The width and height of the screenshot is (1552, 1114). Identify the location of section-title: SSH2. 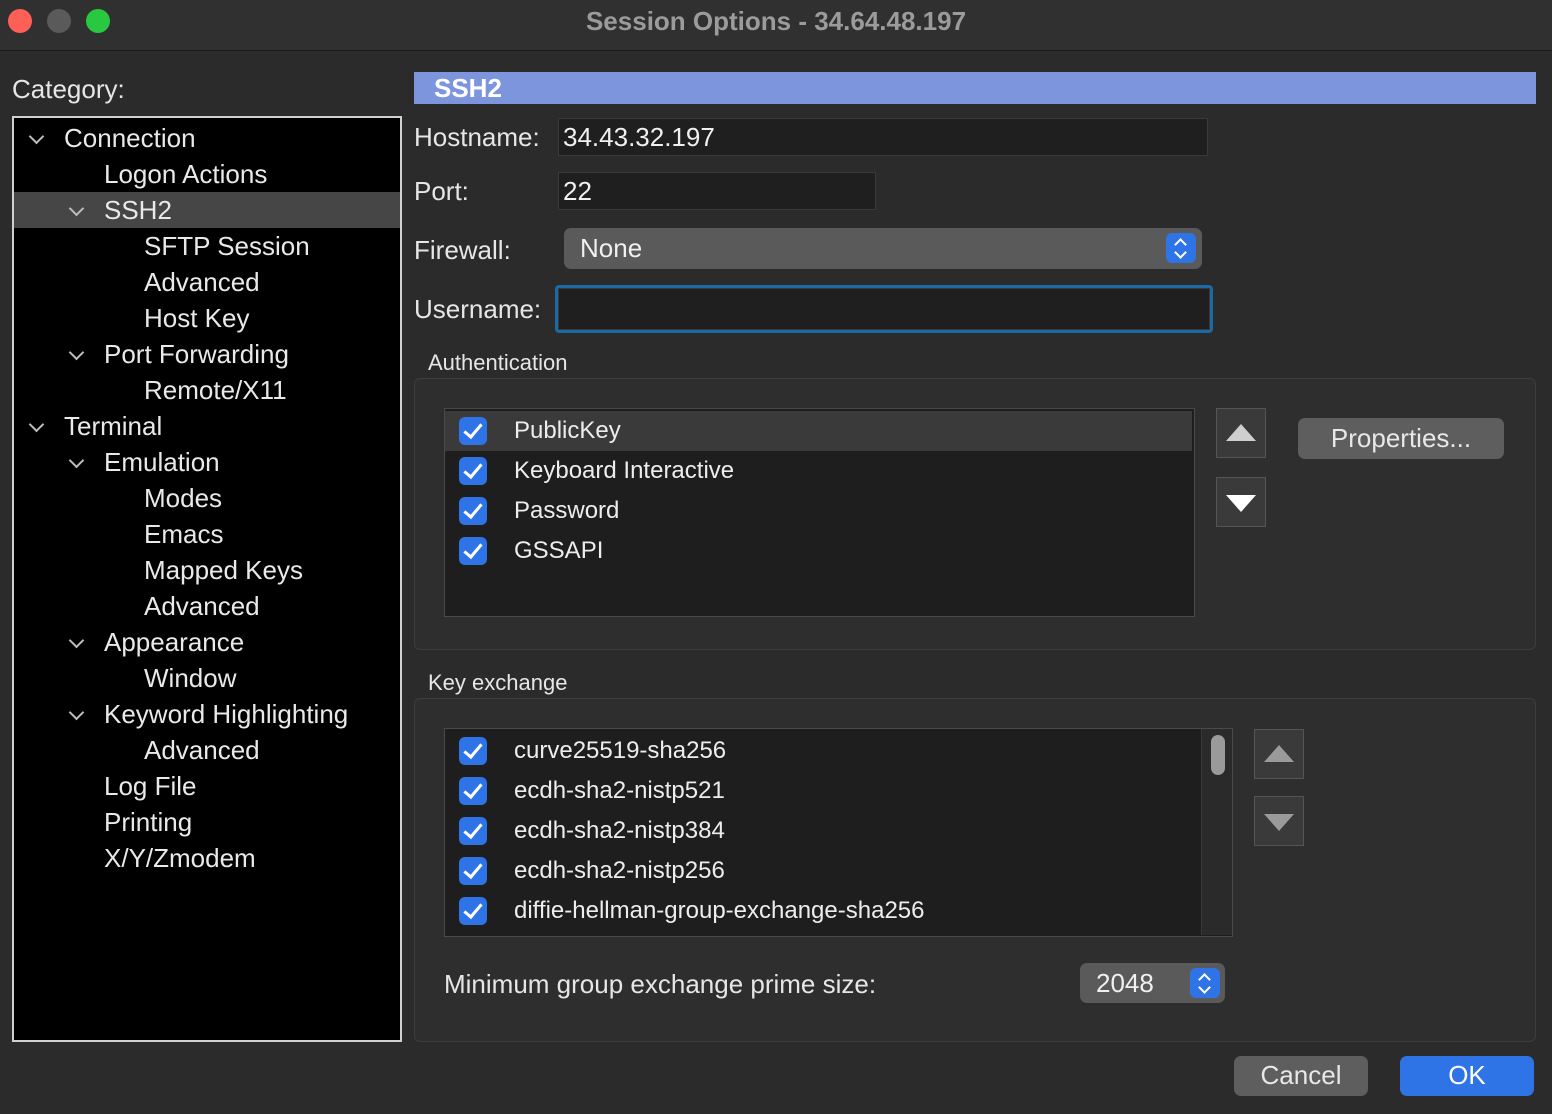
(468, 88).